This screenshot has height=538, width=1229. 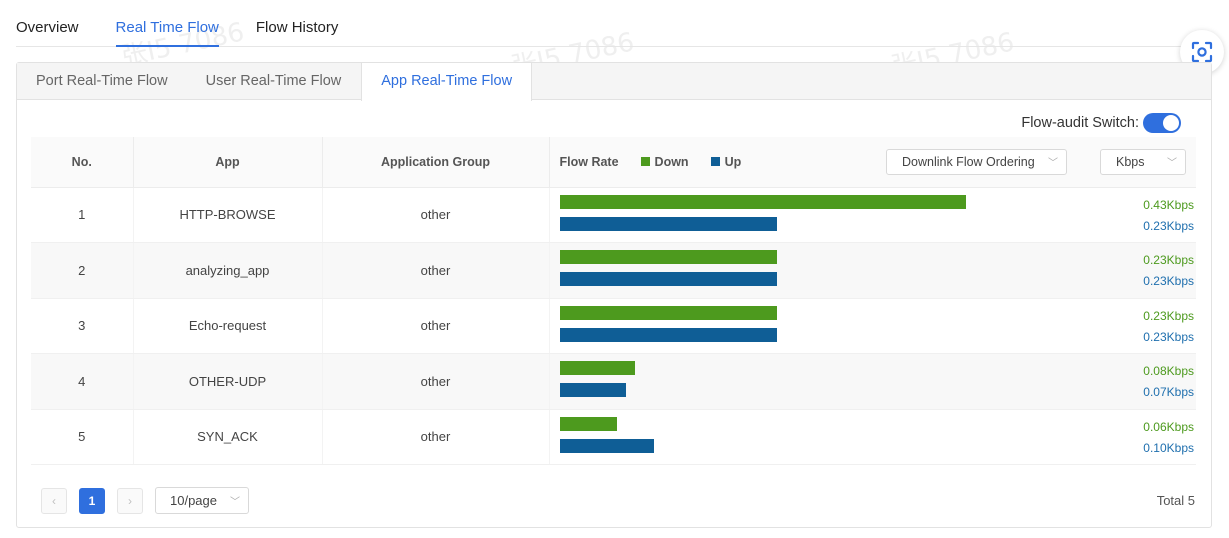 I want to click on row-app: SYN_ACK, so click(x=228, y=437).